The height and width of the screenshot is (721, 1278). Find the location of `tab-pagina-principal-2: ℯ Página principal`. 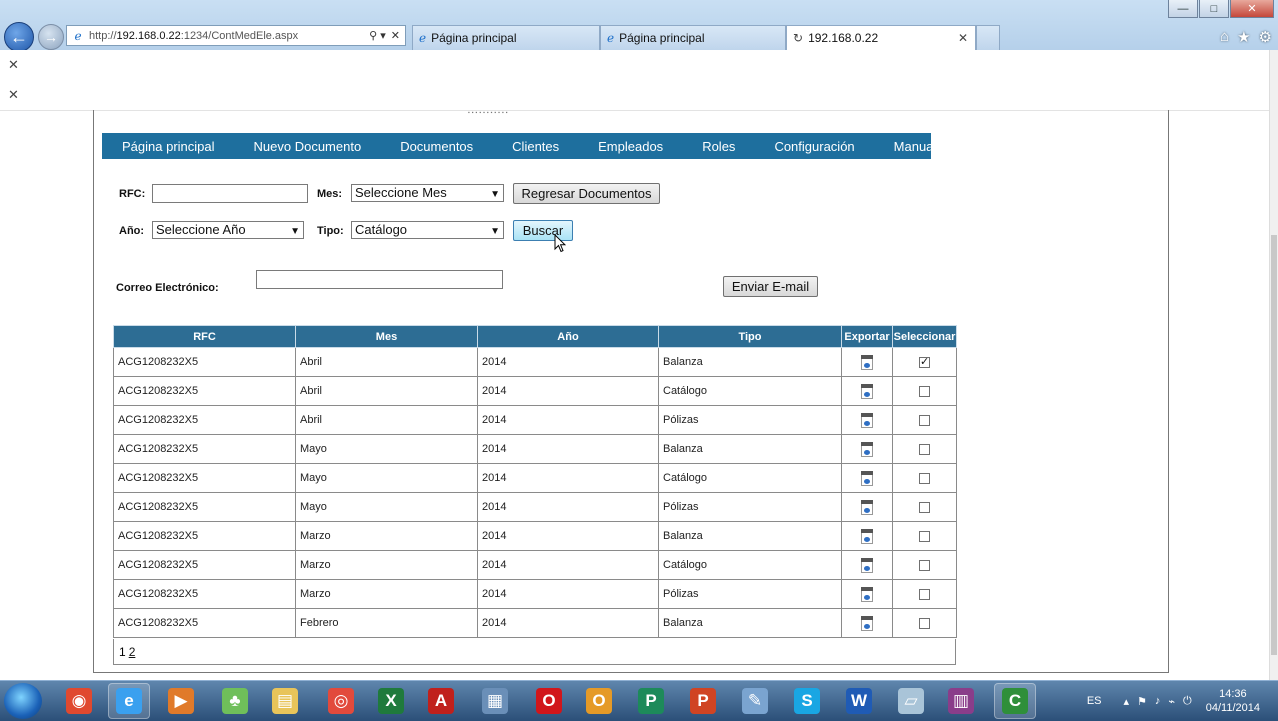

tab-pagina-principal-2: ℯ Página principal is located at coordinates (693, 37).